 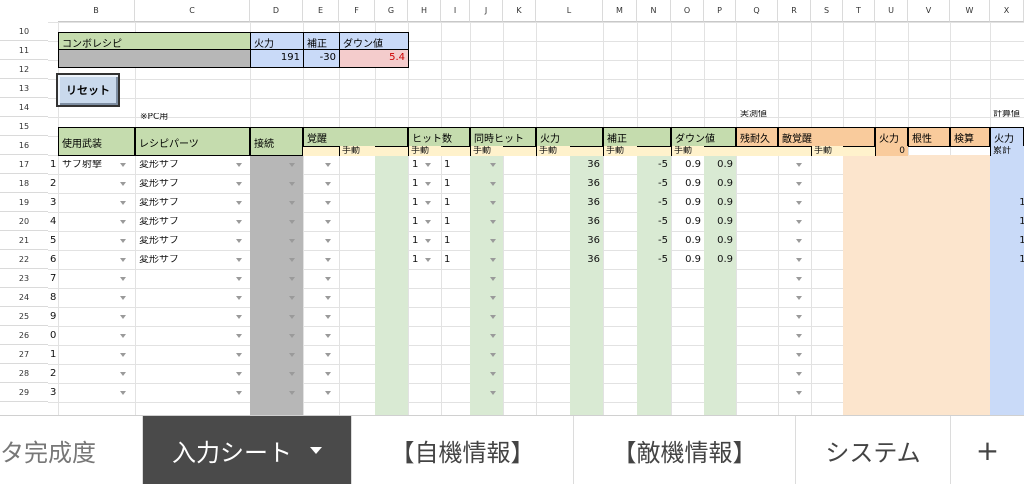 What do you see at coordinates (24, 202) in the screenshot?
I see `row-header: 19` at bounding box center [24, 202].